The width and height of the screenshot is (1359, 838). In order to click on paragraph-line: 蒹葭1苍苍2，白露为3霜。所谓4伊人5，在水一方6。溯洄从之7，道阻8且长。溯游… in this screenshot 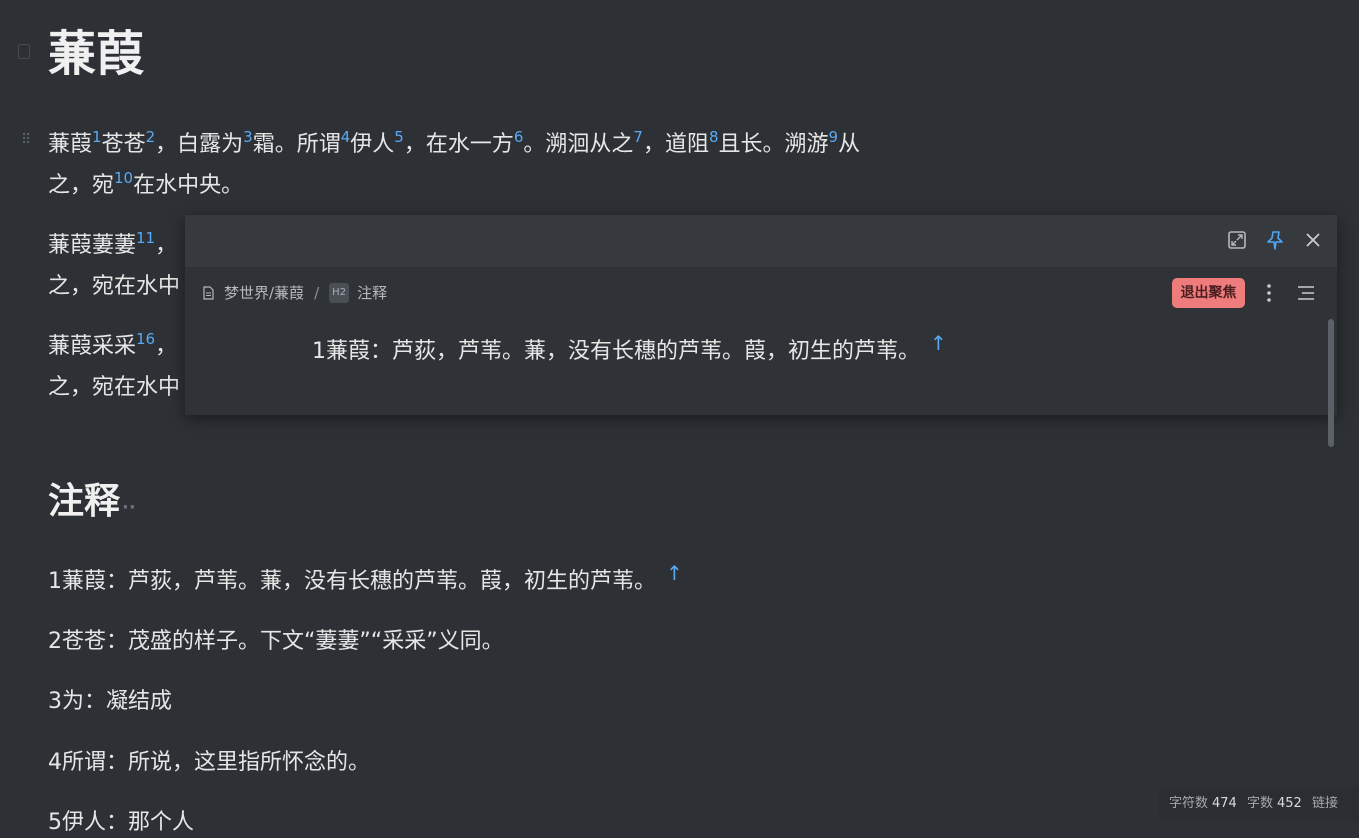, I will do `click(454, 144)`.